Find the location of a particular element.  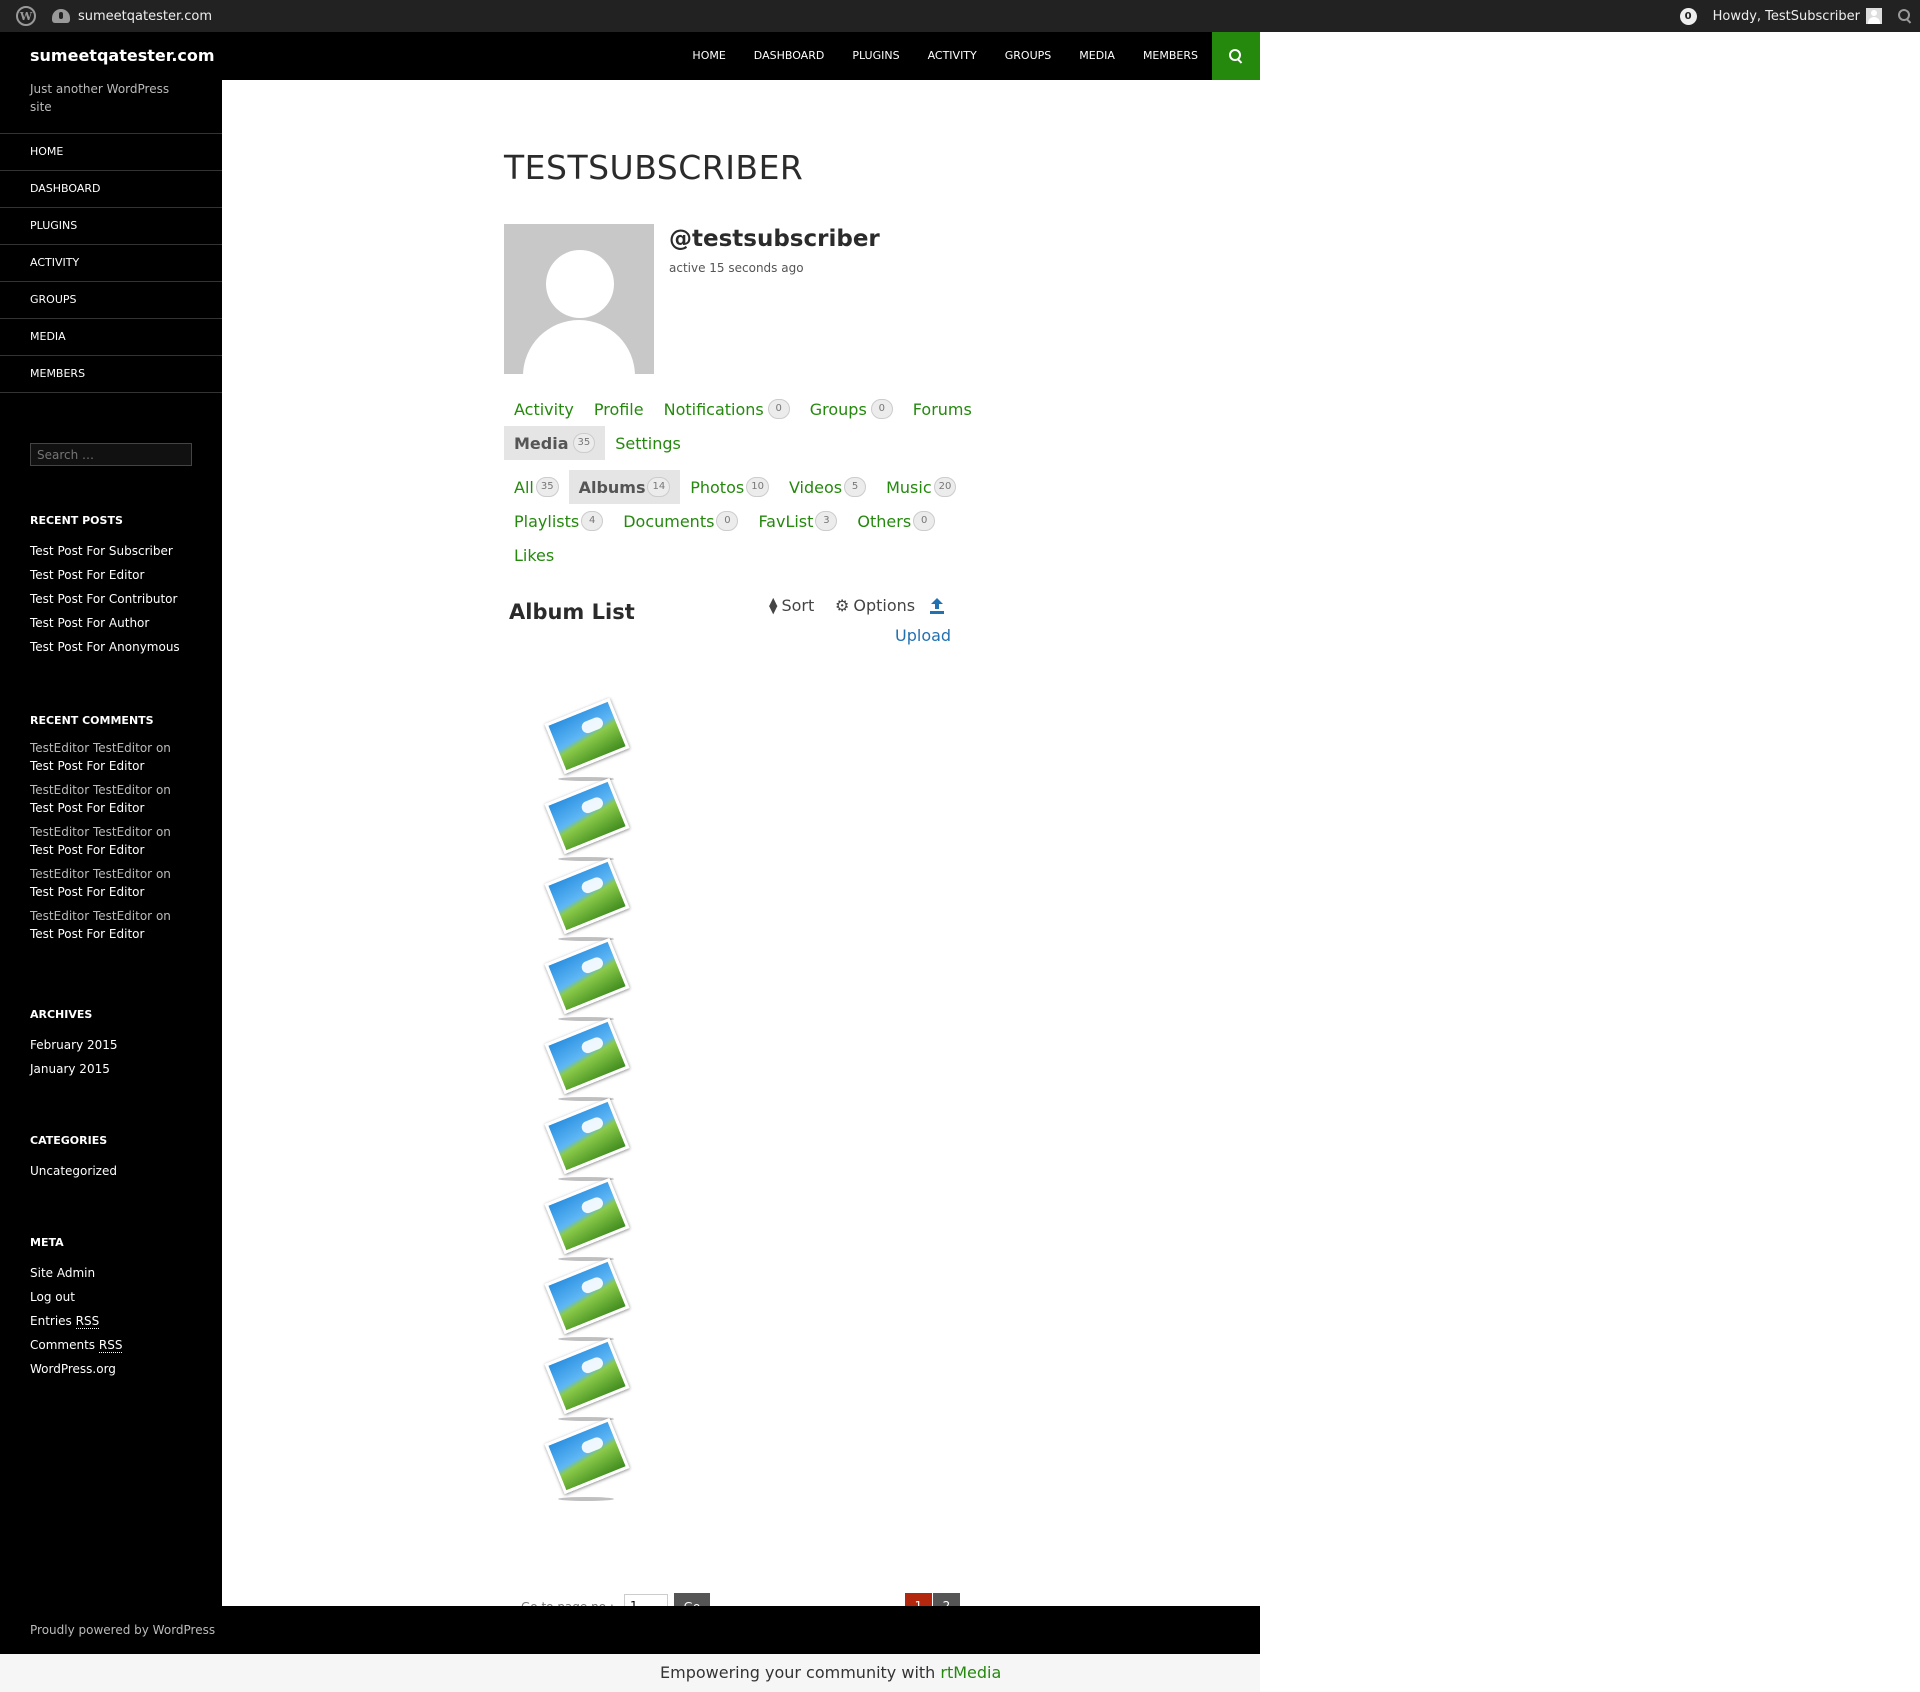

upload-icon is located at coordinates (937, 606).